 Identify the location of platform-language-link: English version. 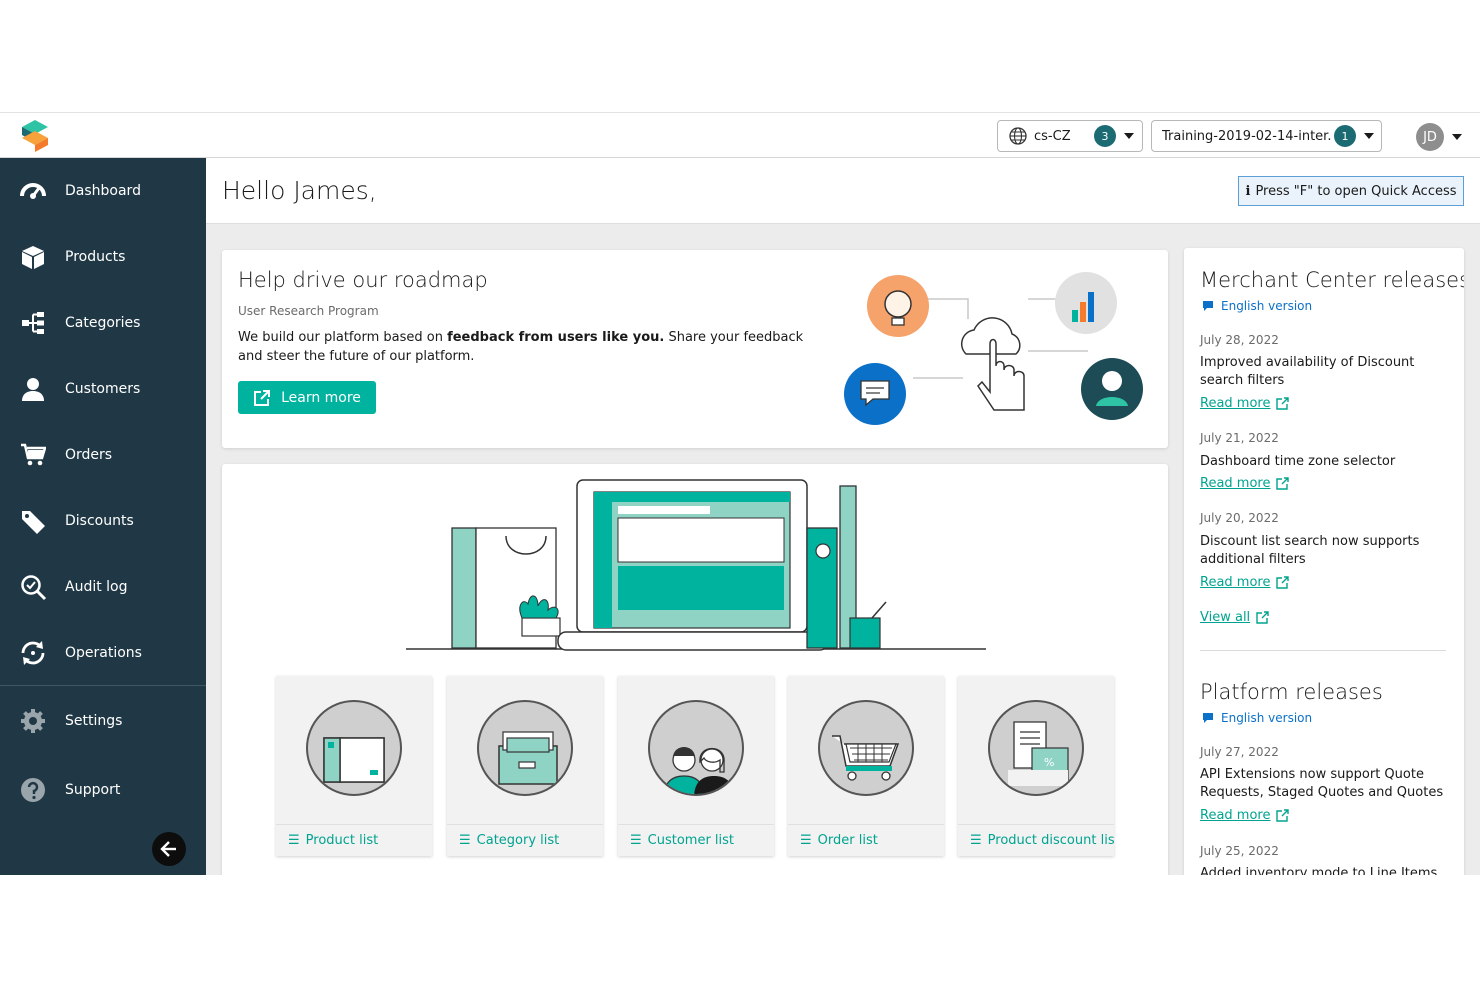
(1257, 718).